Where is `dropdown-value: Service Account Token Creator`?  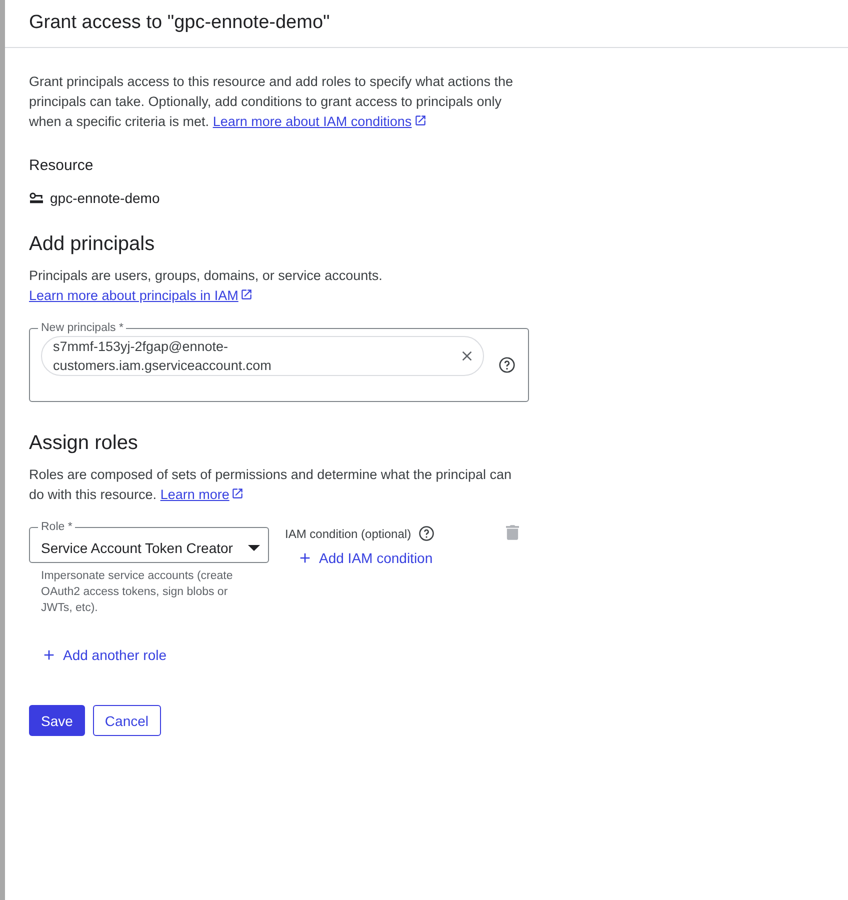 dropdown-value: Service Account Token Creator is located at coordinates (137, 548).